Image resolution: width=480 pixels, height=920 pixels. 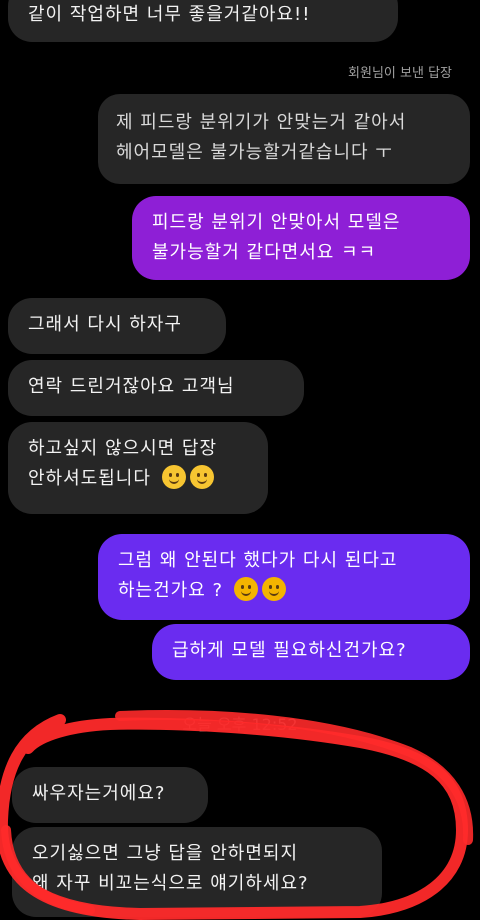 I want to click on message-bubble-received: 하고싶지 않으시면 답장 안하셔도됩니다, so click(x=138, y=468).